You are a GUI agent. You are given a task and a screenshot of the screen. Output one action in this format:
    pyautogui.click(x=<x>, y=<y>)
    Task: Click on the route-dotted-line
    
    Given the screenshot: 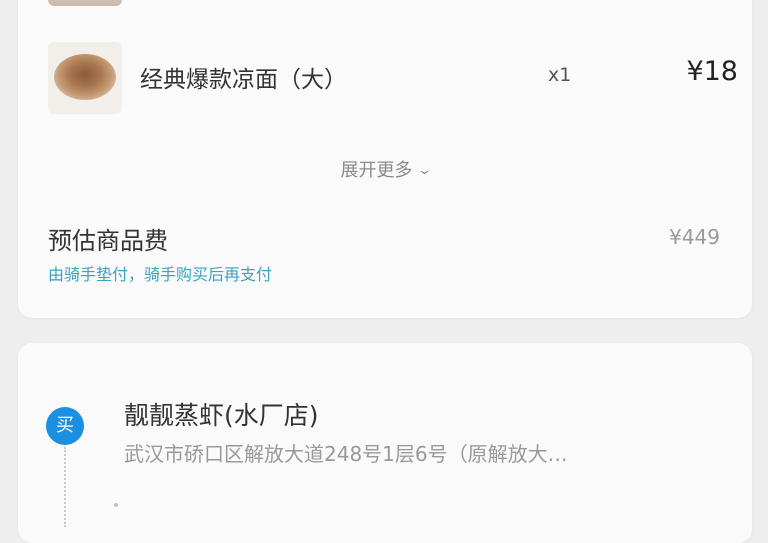 What is the action you would take?
    pyautogui.click(x=65, y=487)
    